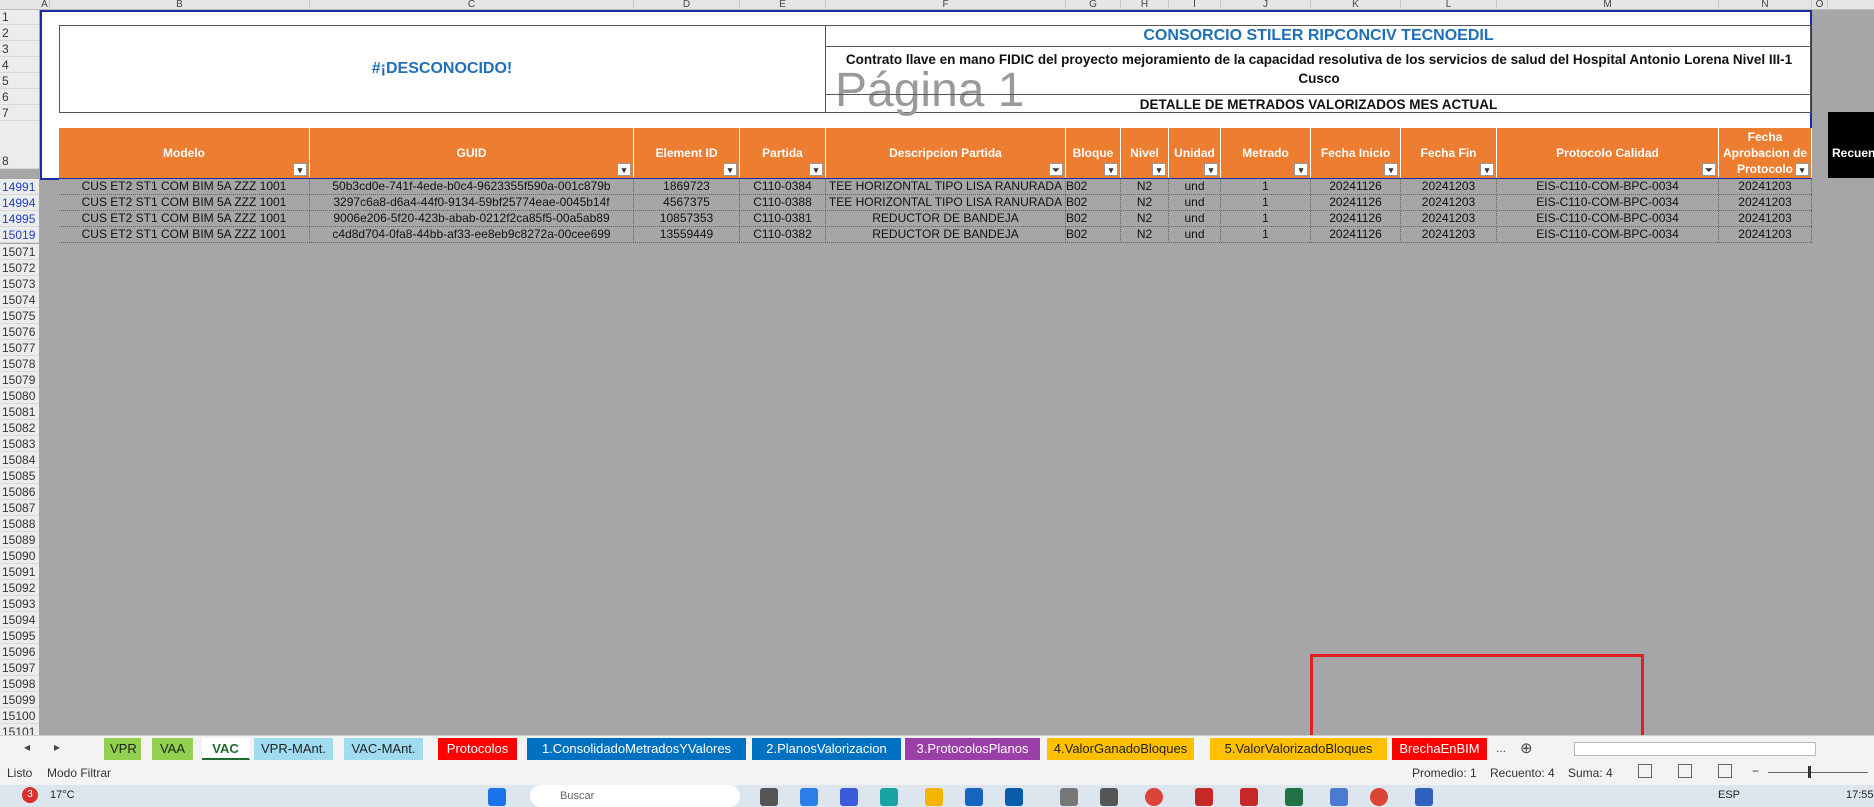  What do you see at coordinates (472, 153) in the screenshot?
I see `column-header-cell: GUID ▾` at bounding box center [472, 153].